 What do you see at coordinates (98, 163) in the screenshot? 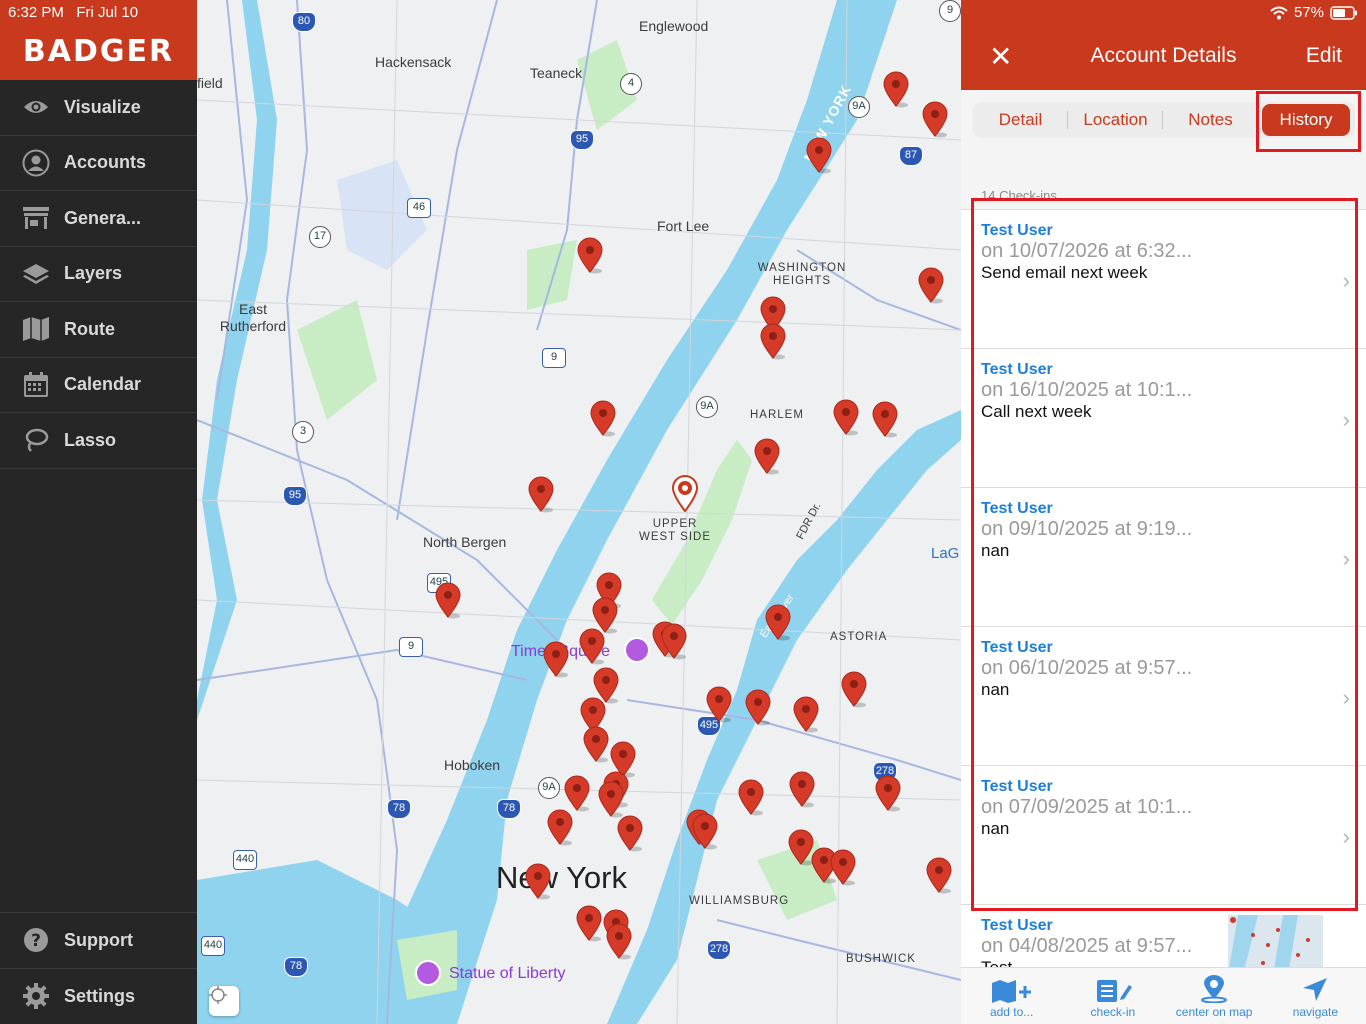
I see `sidebar-item-accounts: Accounts` at bounding box center [98, 163].